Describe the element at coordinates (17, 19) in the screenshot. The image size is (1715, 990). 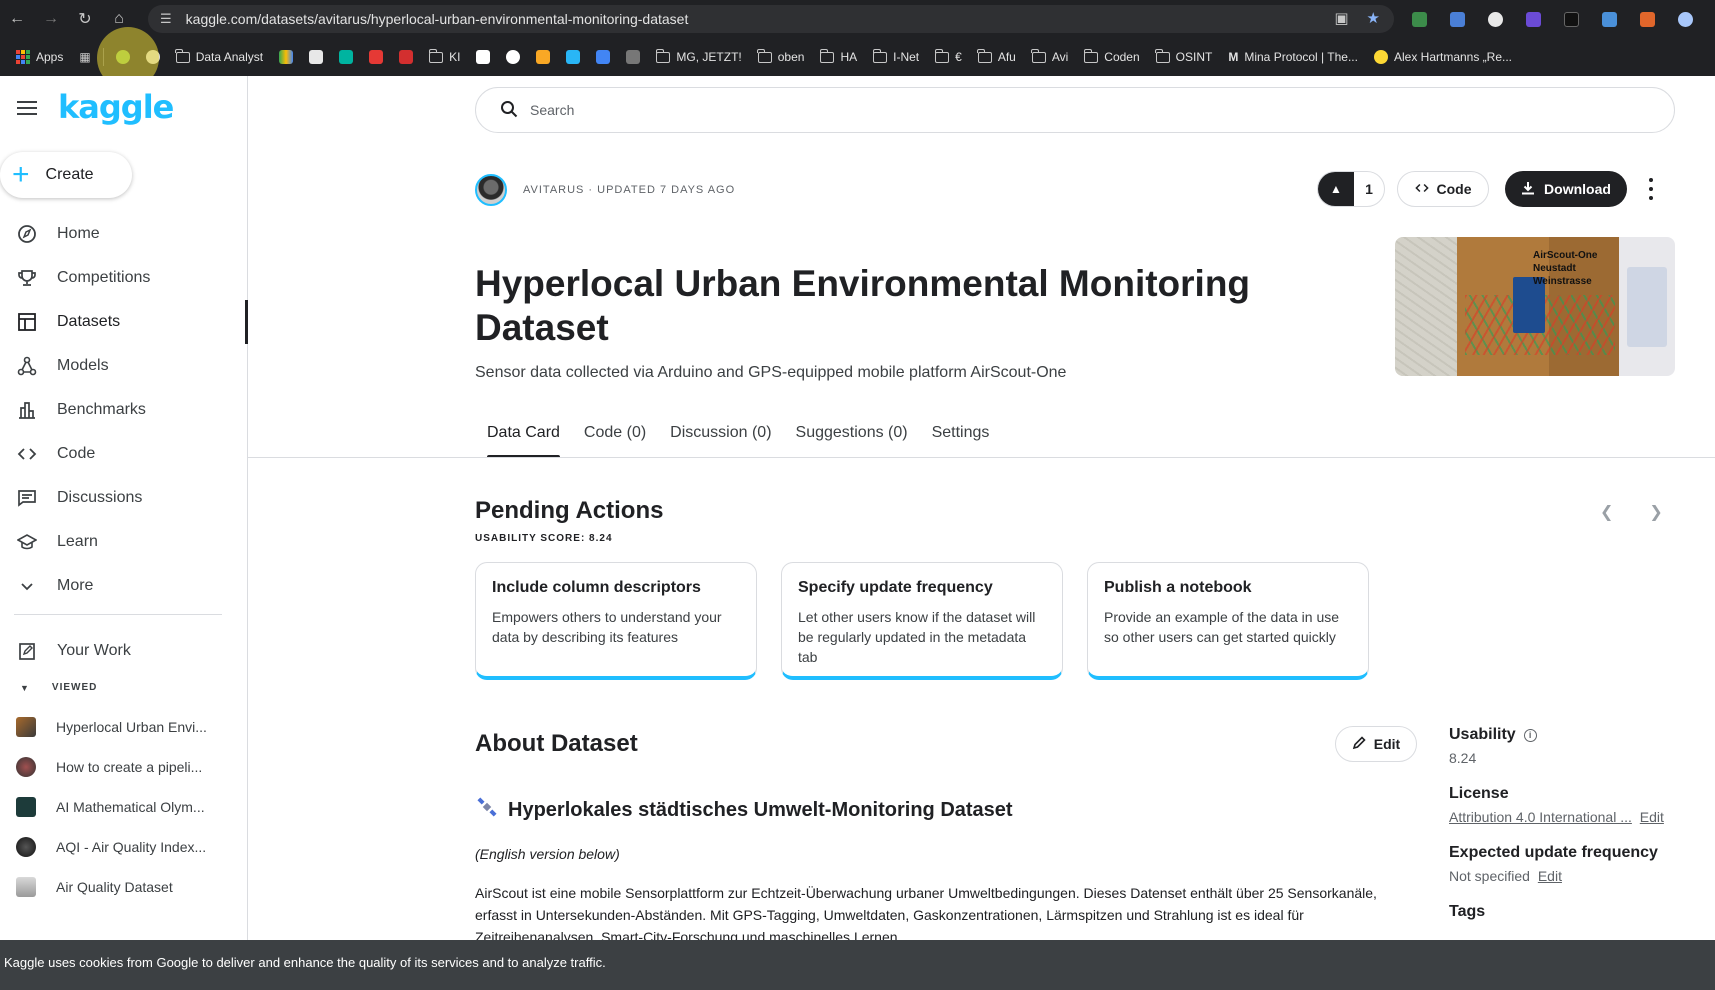
I see `back-icon: ←` at that location.